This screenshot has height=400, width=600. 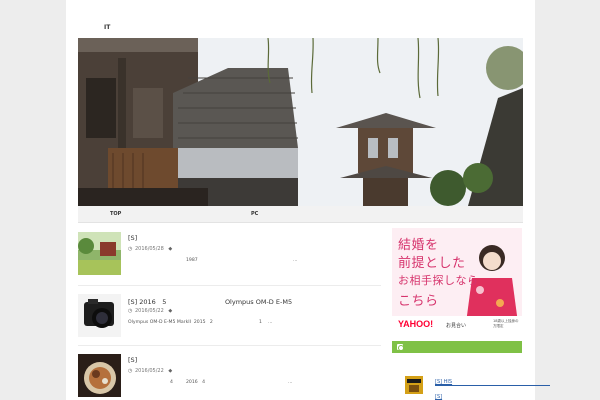 I want to click on rss-icon, so click(x=400, y=347).